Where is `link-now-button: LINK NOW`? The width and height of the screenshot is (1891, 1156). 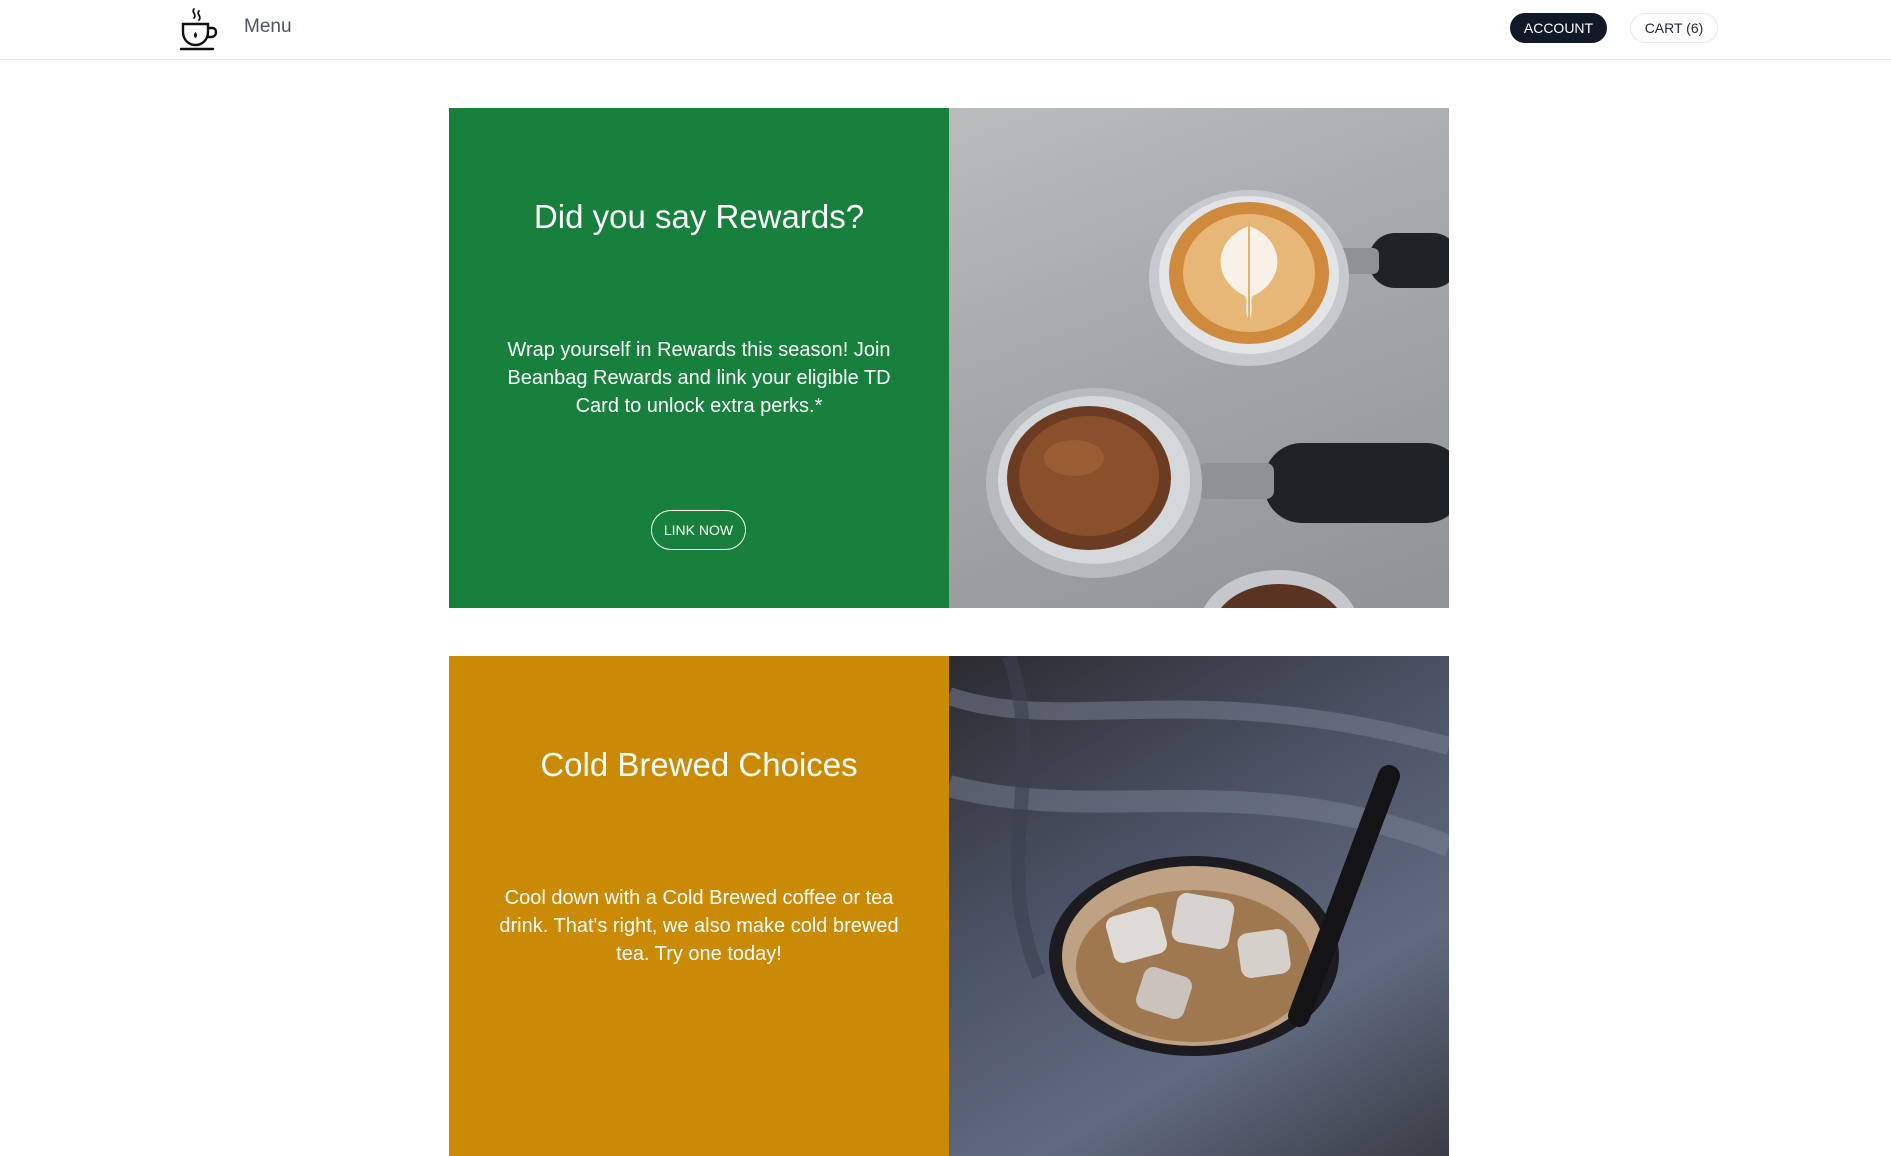
link-now-button: LINK NOW is located at coordinates (698, 530).